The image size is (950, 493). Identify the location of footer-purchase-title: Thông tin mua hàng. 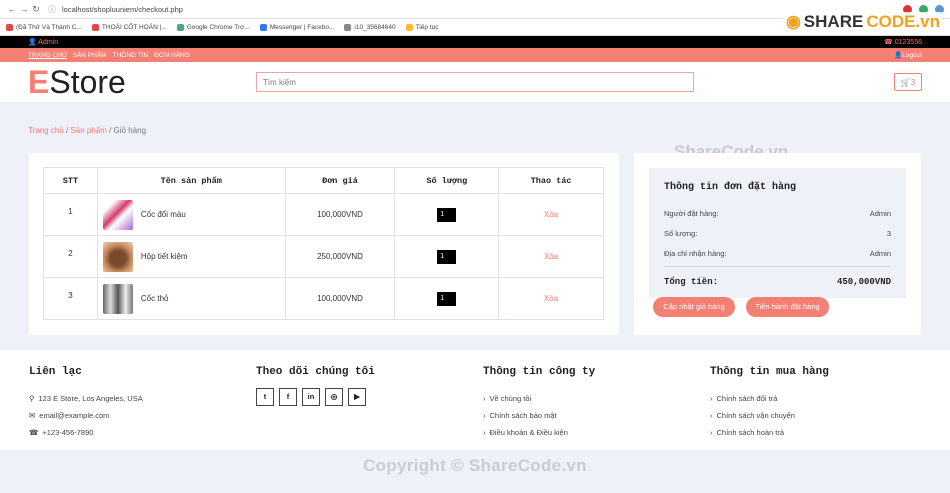
(769, 372).